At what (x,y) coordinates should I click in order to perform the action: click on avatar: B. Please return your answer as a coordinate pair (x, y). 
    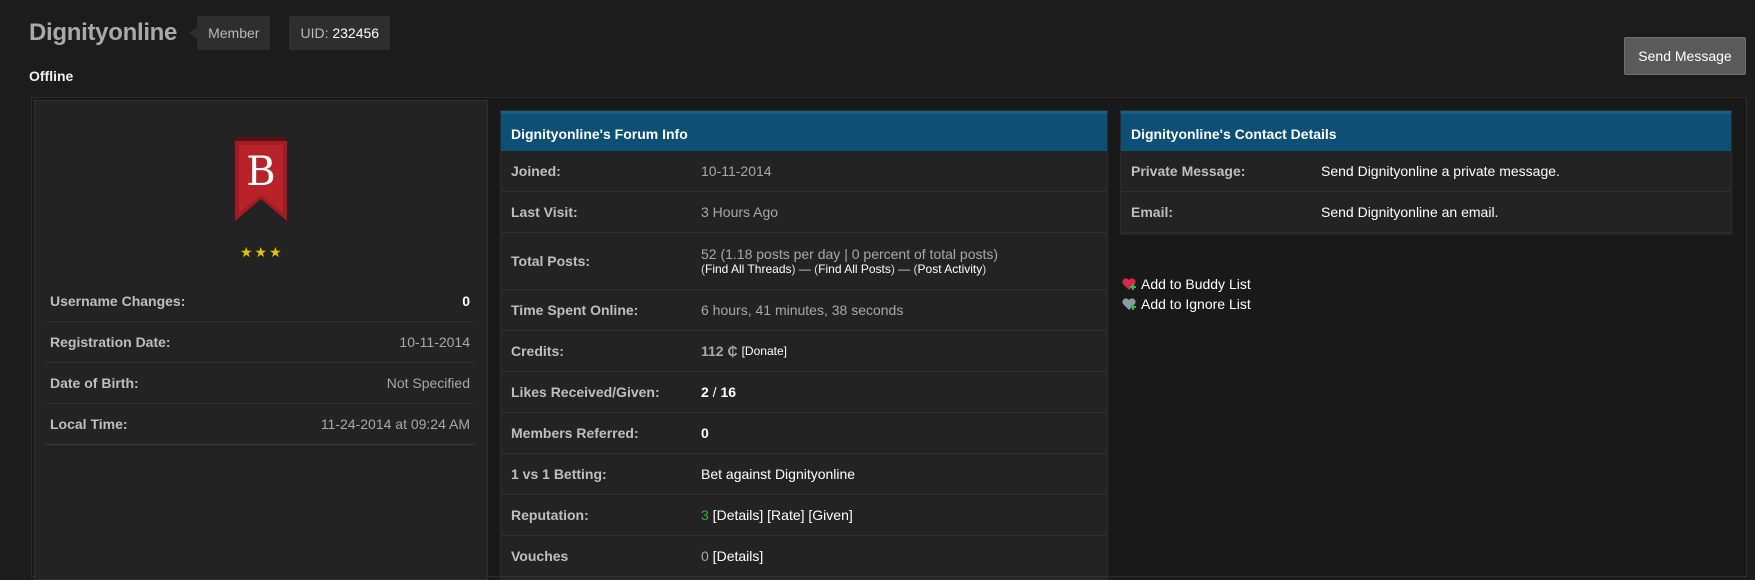
    Looking at the image, I should click on (261, 179).